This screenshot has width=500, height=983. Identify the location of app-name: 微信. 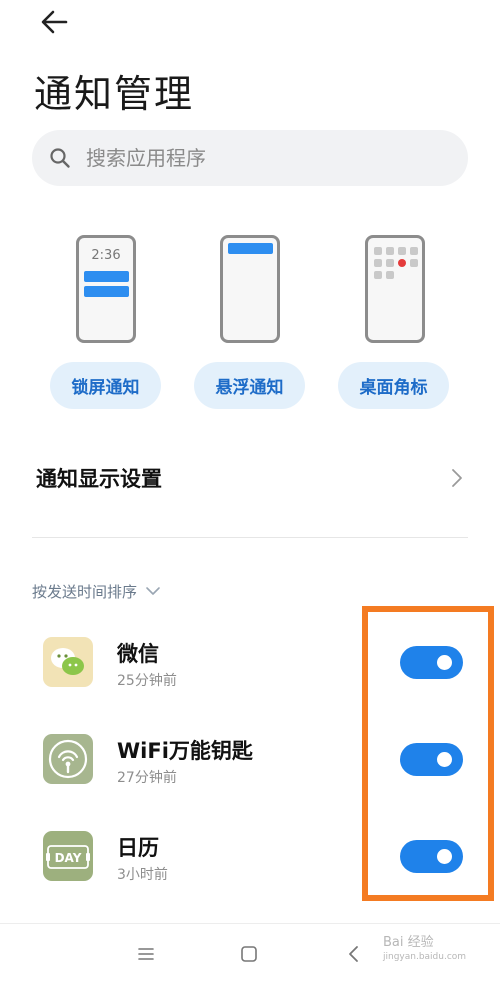
(138, 654).